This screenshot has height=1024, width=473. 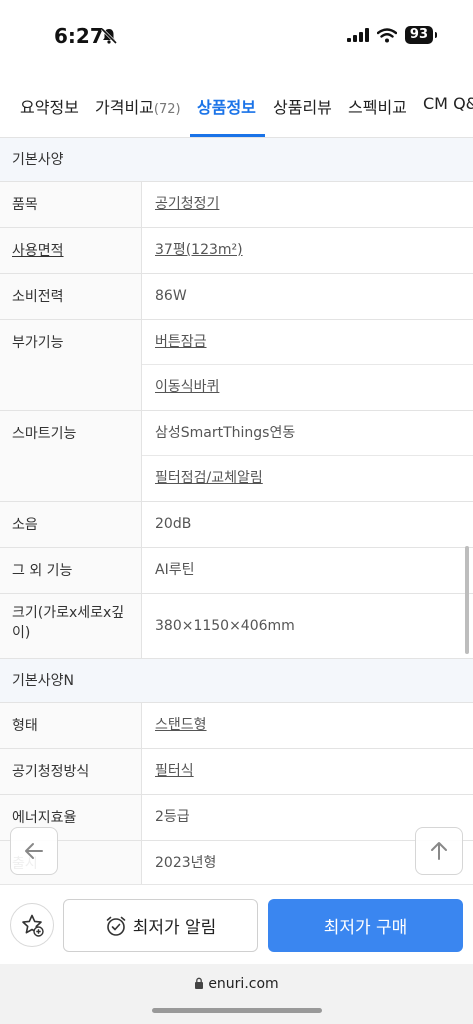 What do you see at coordinates (236, 35) in the screenshot?
I see `status-bar: 6:27 93` at bounding box center [236, 35].